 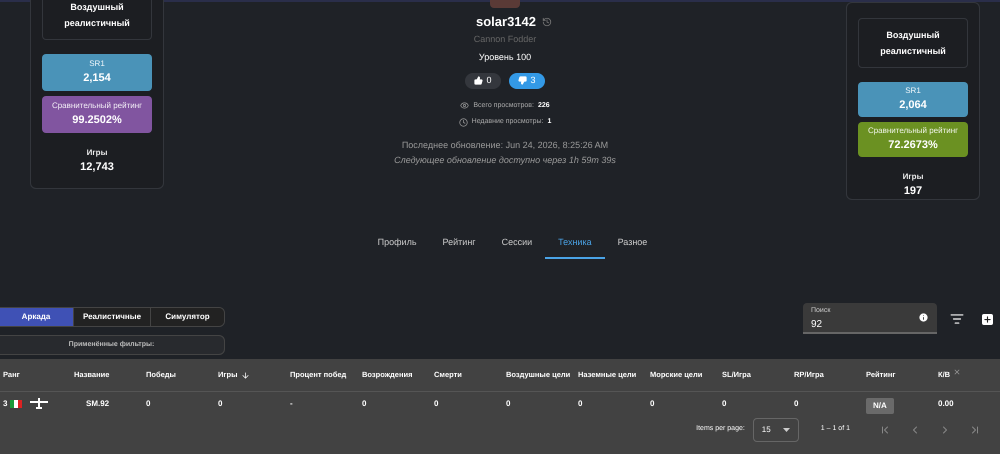 What do you see at coordinates (575, 243) in the screenshot?
I see `nav-tab: Техника` at bounding box center [575, 243].